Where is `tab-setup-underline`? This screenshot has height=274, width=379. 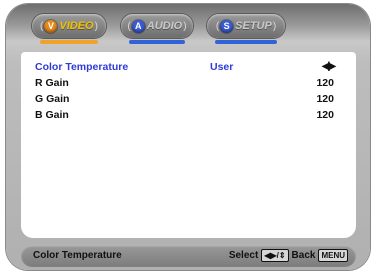
tab-setup-underline is located at coordinates (246, 42).